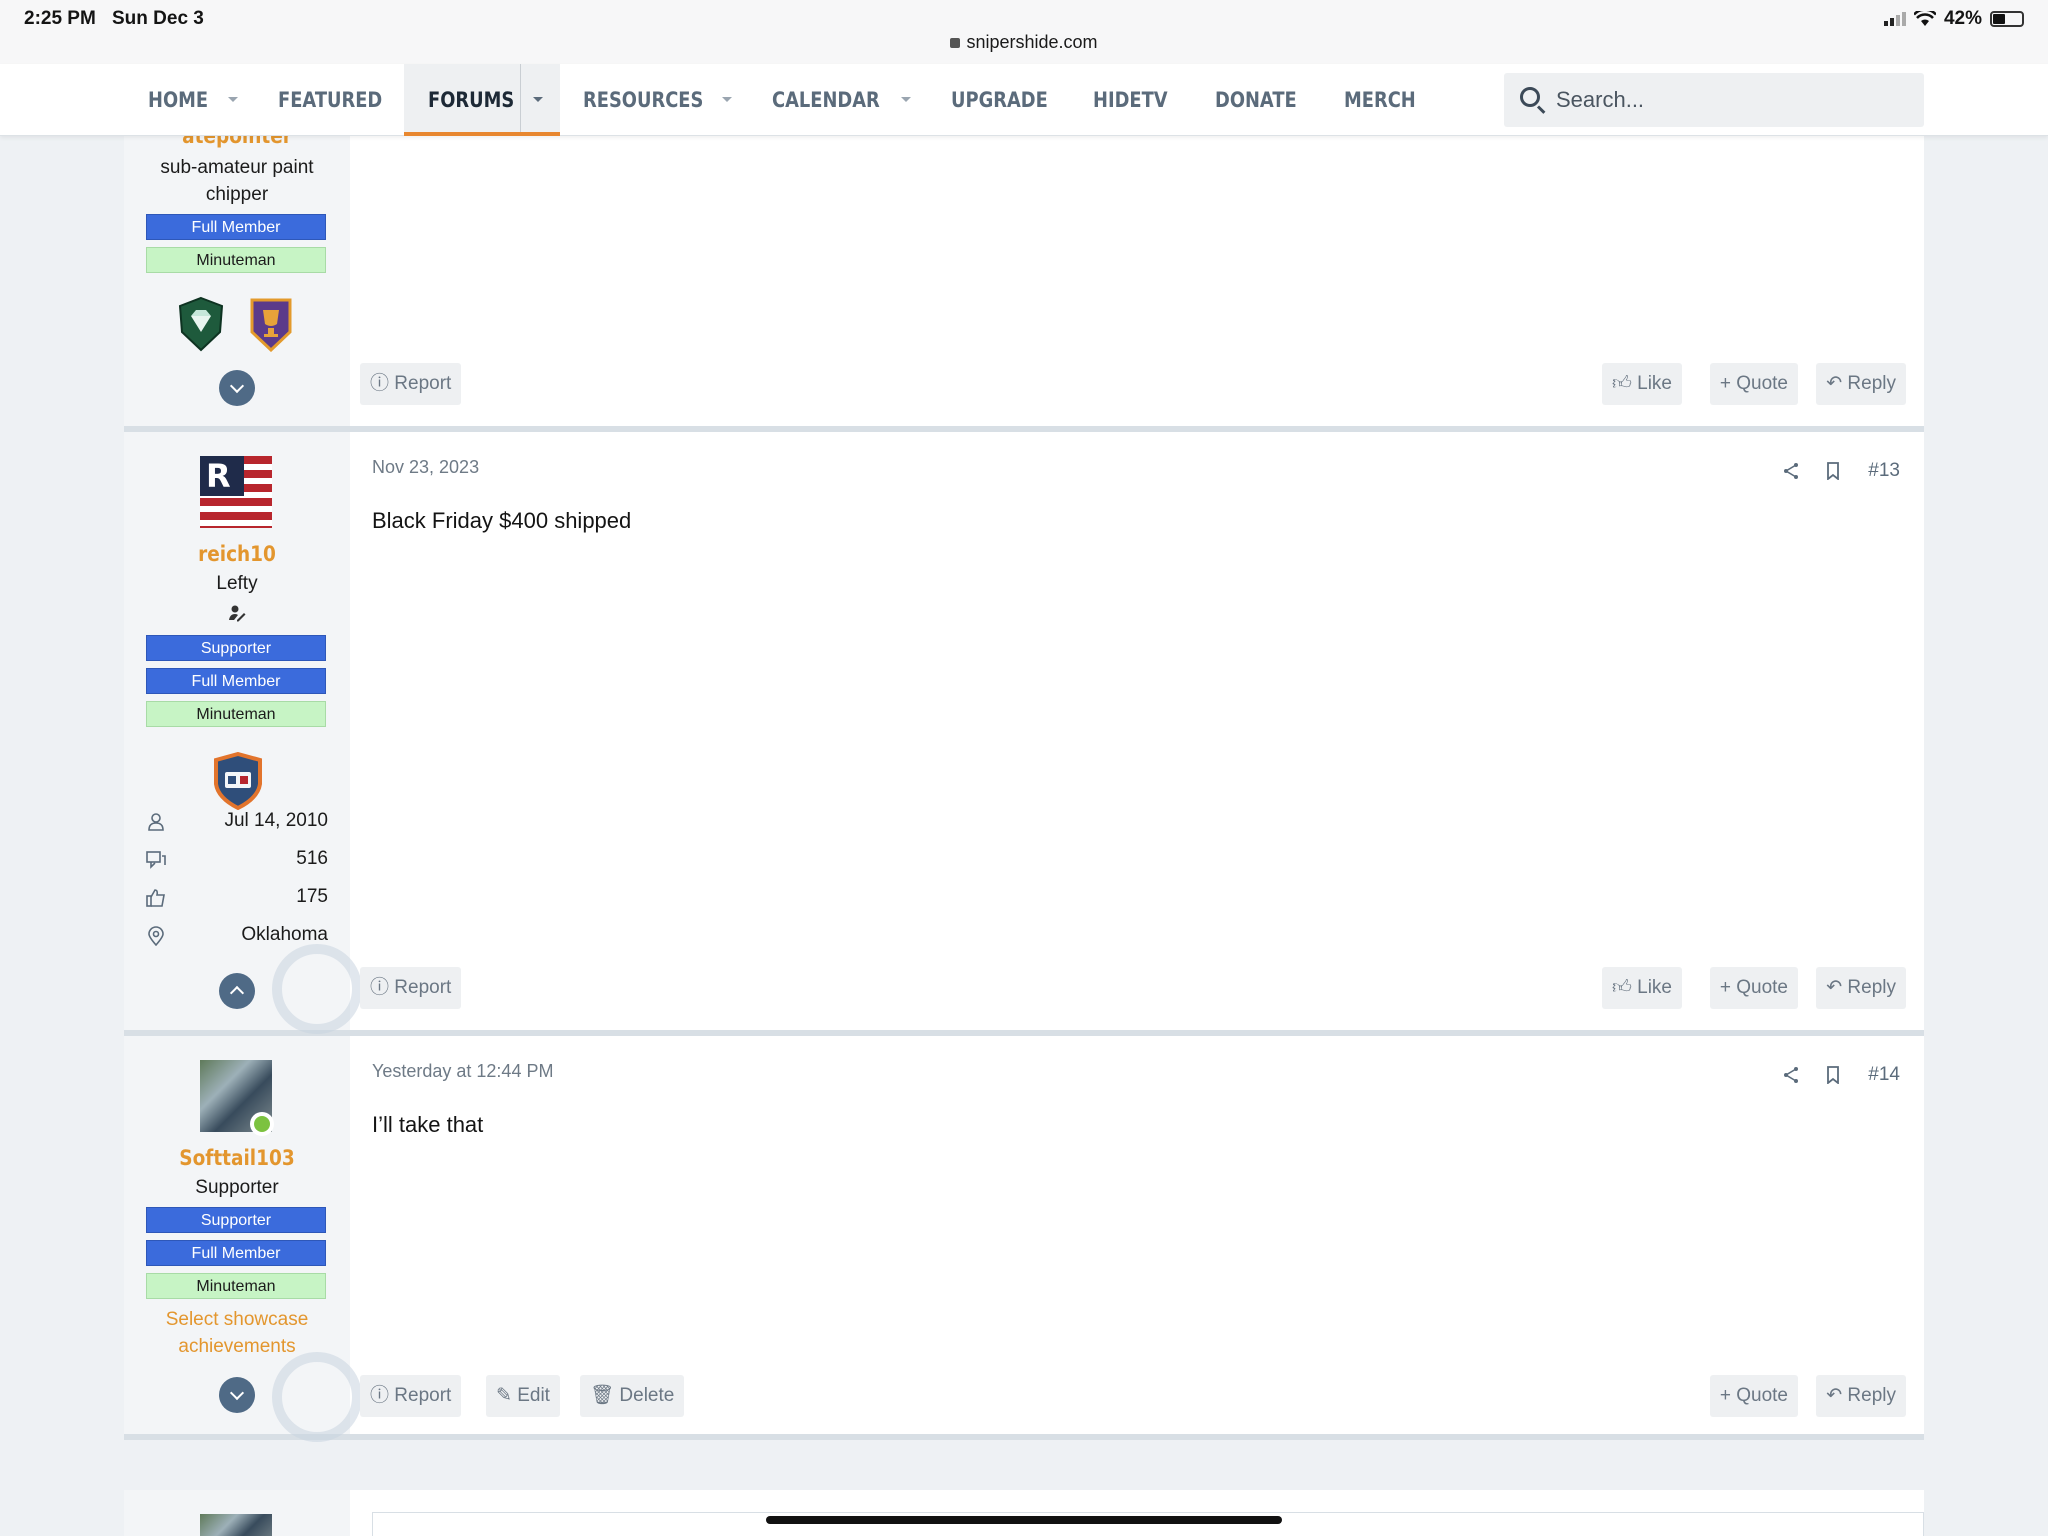  I want to click on user-title: Lefty, so click(237, 583).